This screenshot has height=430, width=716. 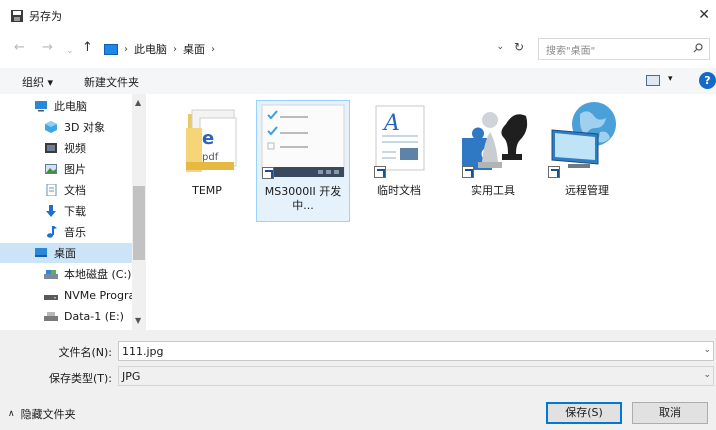 I want to click on refresh-icon: ↻, so click(x=519, y=47).